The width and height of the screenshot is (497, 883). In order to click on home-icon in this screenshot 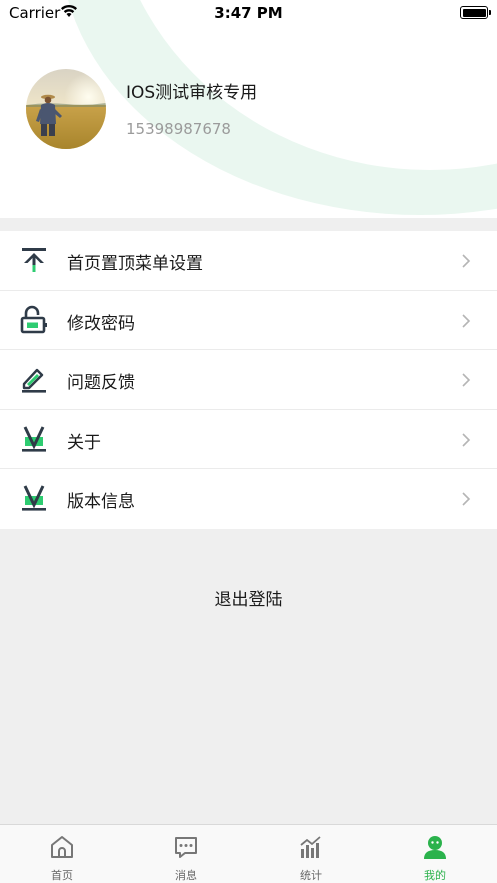, I will do `click(62, 847)`.